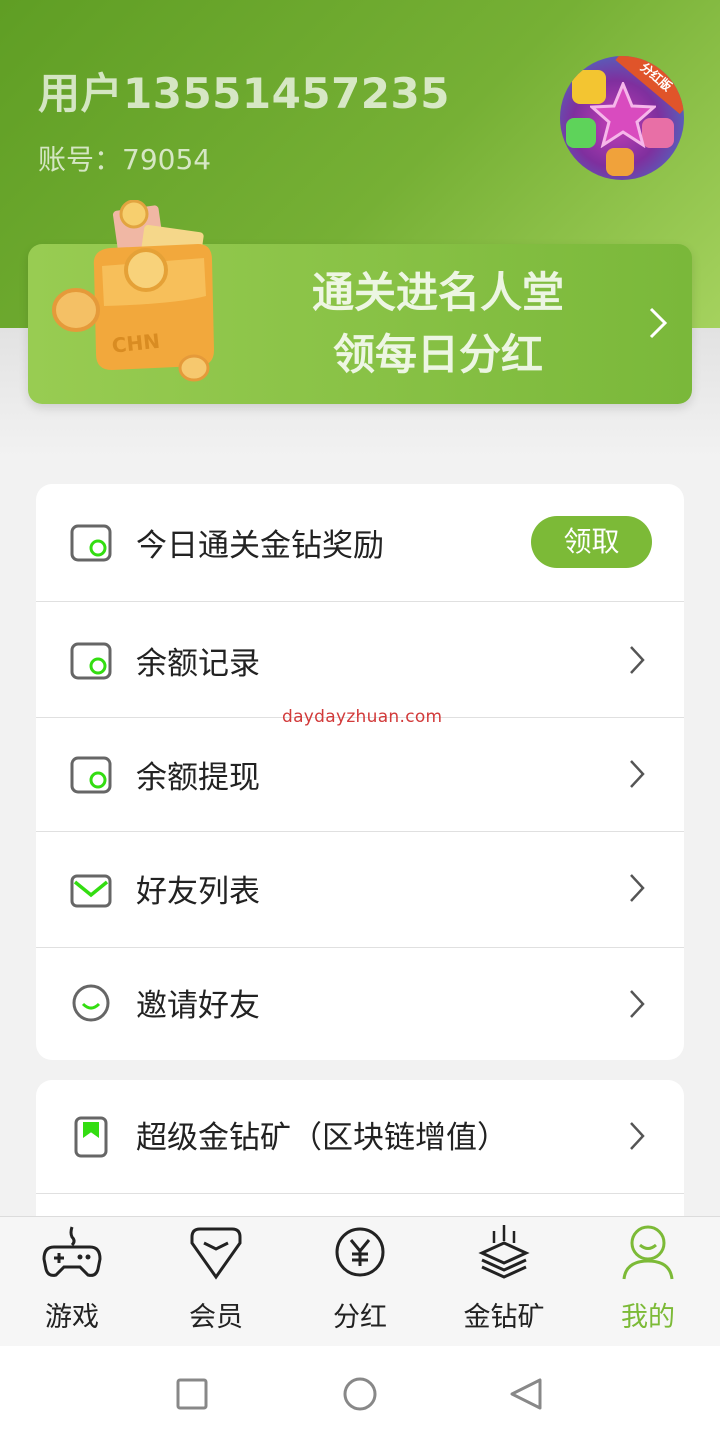 The height and width of the screenshot is (1440, 720). What do you see at coordinates (260, 546) in the screenshot?
I see `menu-row-label: 今日通关金钻奖励` at bounding box center [260, 546].